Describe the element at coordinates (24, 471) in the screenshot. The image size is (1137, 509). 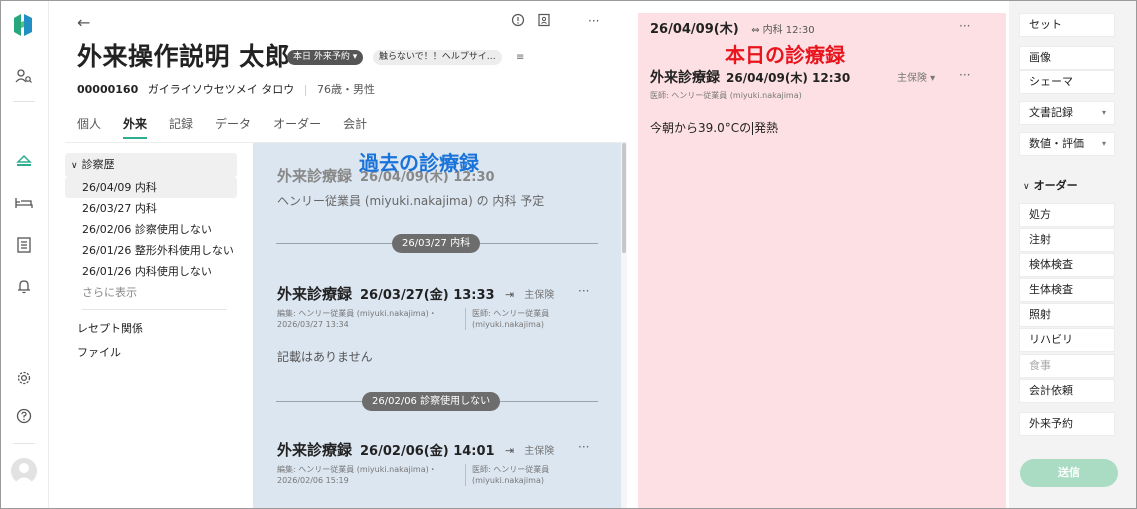
I see `avatar` at that location.